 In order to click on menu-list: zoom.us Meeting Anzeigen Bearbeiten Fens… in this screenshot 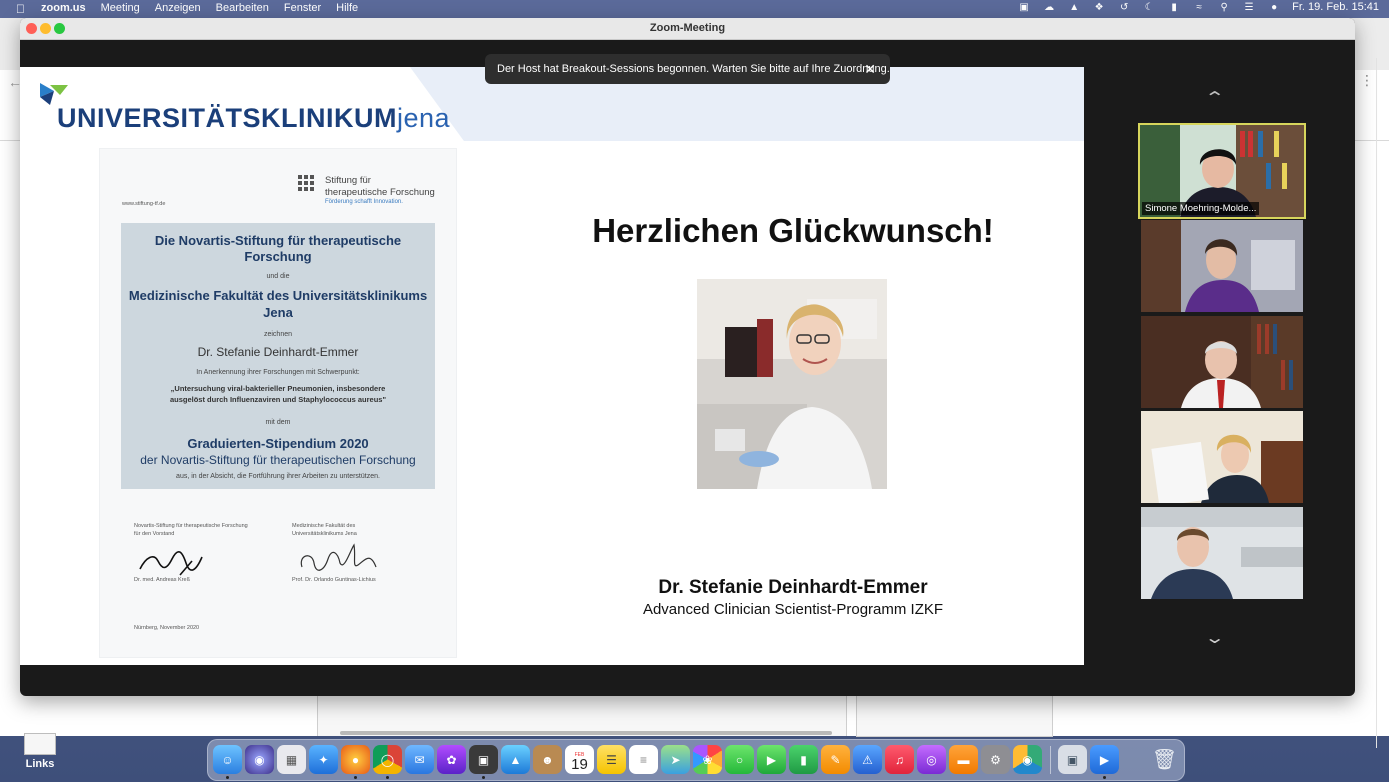, I will do `click(199, 8)`.